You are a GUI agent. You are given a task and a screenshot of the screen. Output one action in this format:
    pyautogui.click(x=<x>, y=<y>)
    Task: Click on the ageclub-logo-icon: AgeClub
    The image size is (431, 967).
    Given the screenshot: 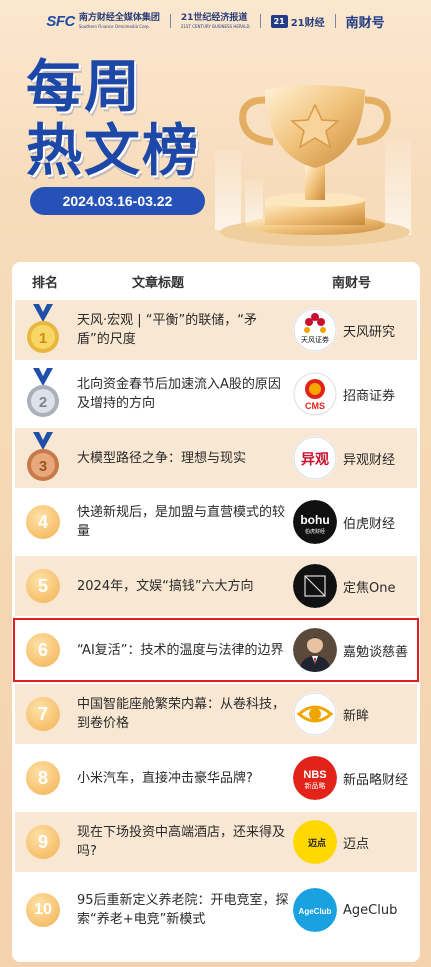 What is the action you would take?
    pyautogui.click(x=315, y=910)
    